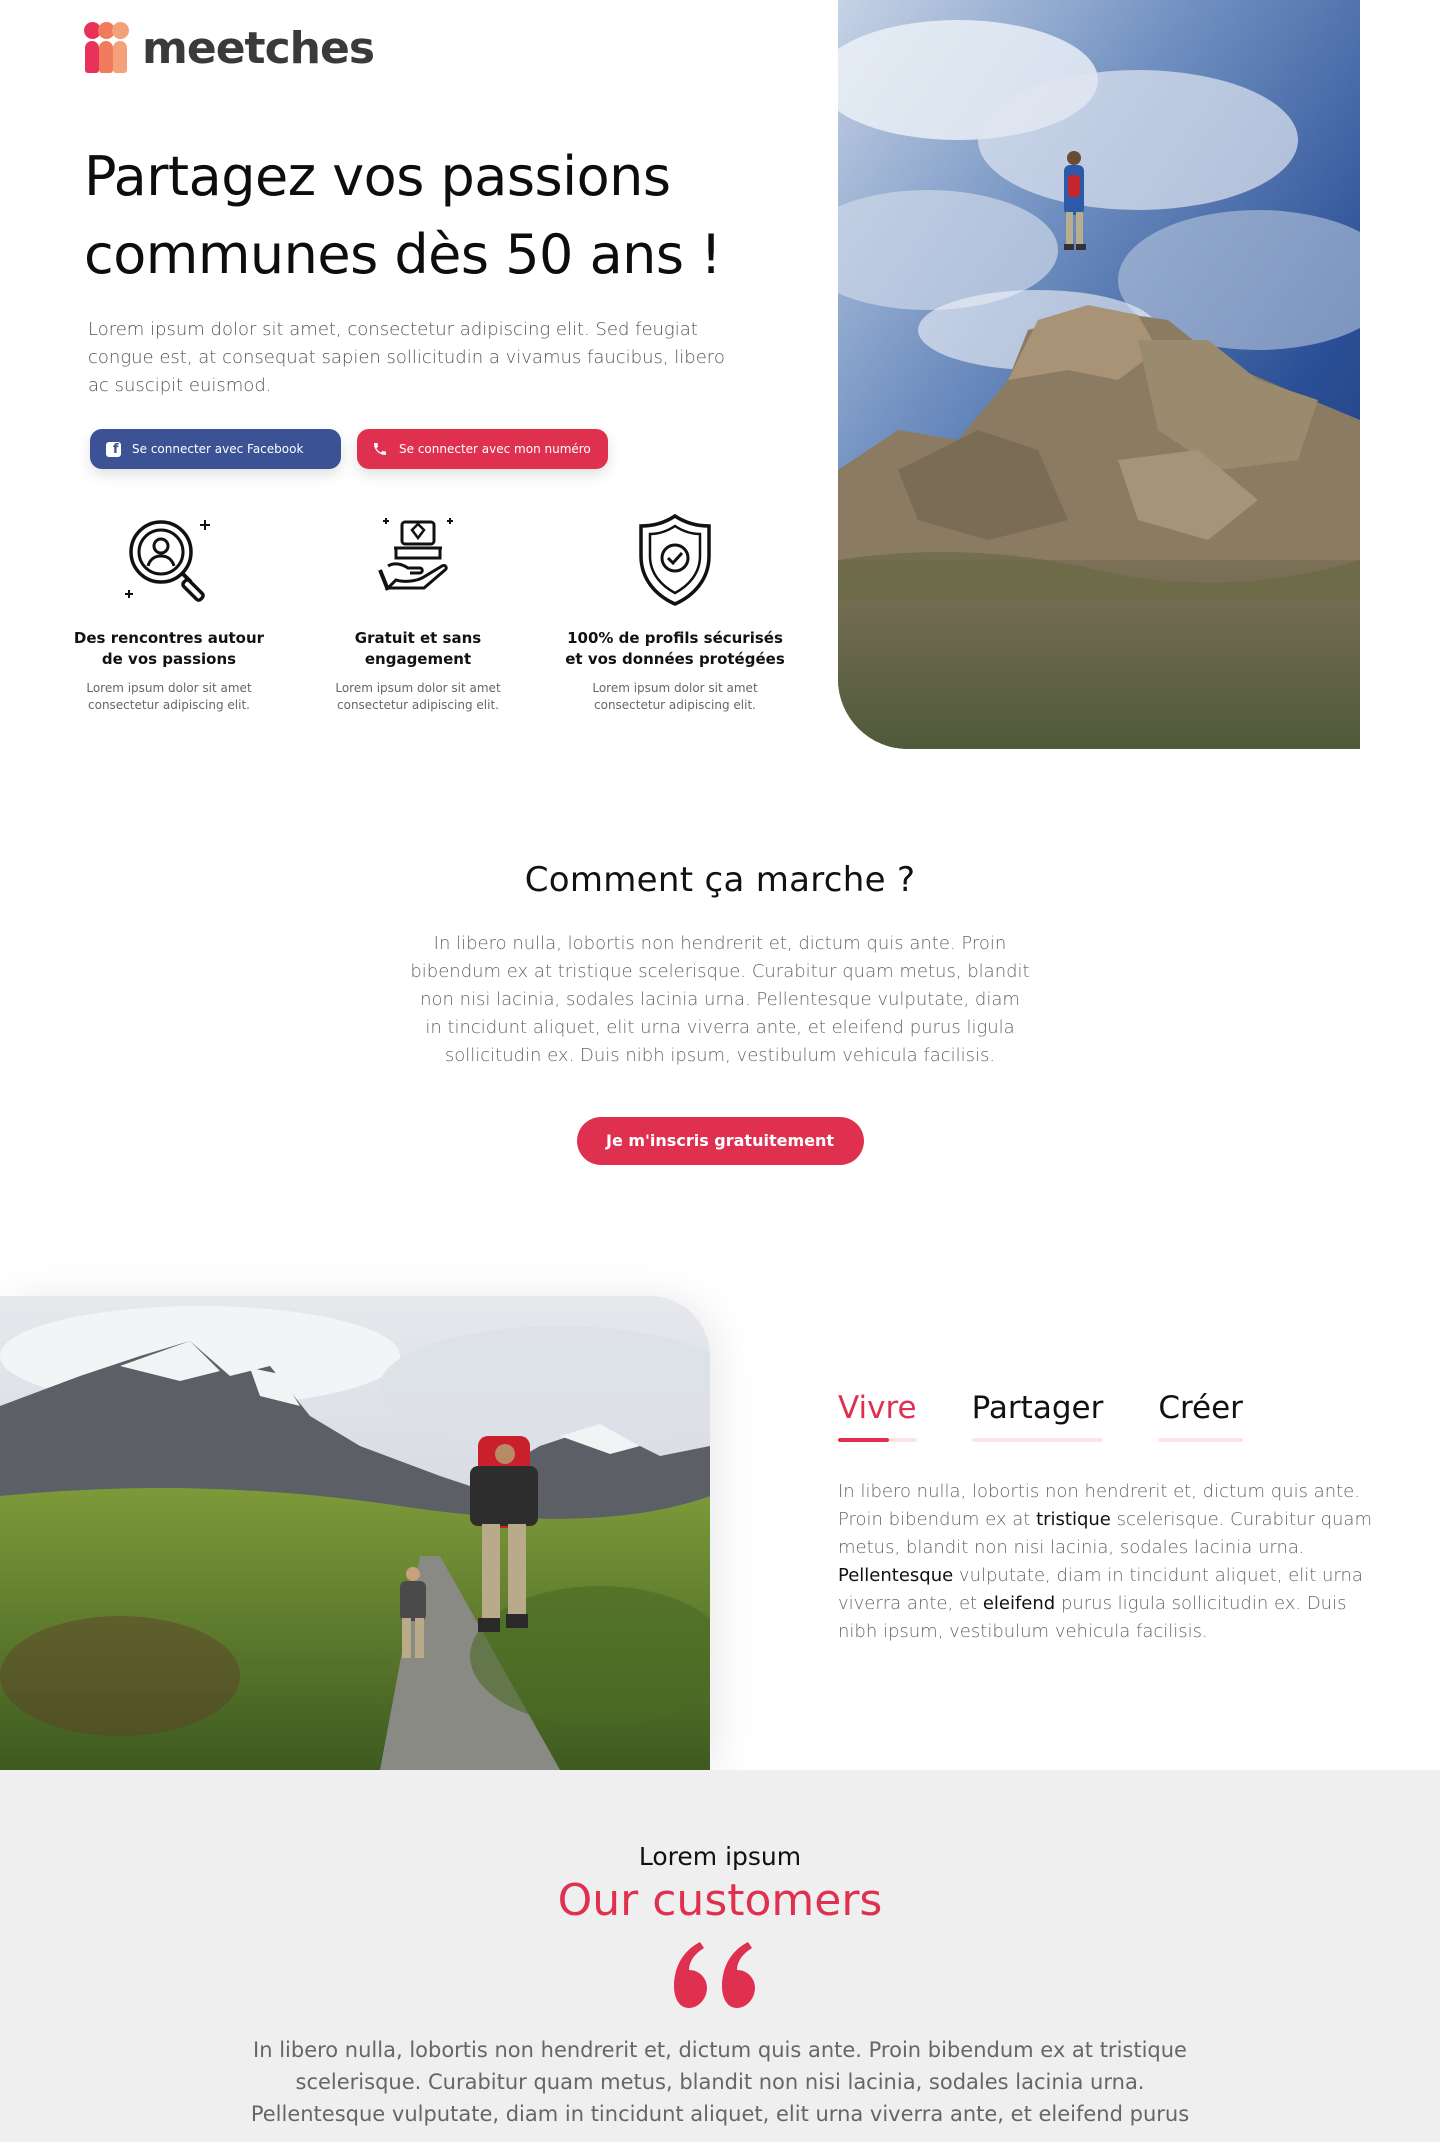 The height and width of the screenshot is (2142, 1440). I want to click on logo-text: meetches, so click(258, 48).